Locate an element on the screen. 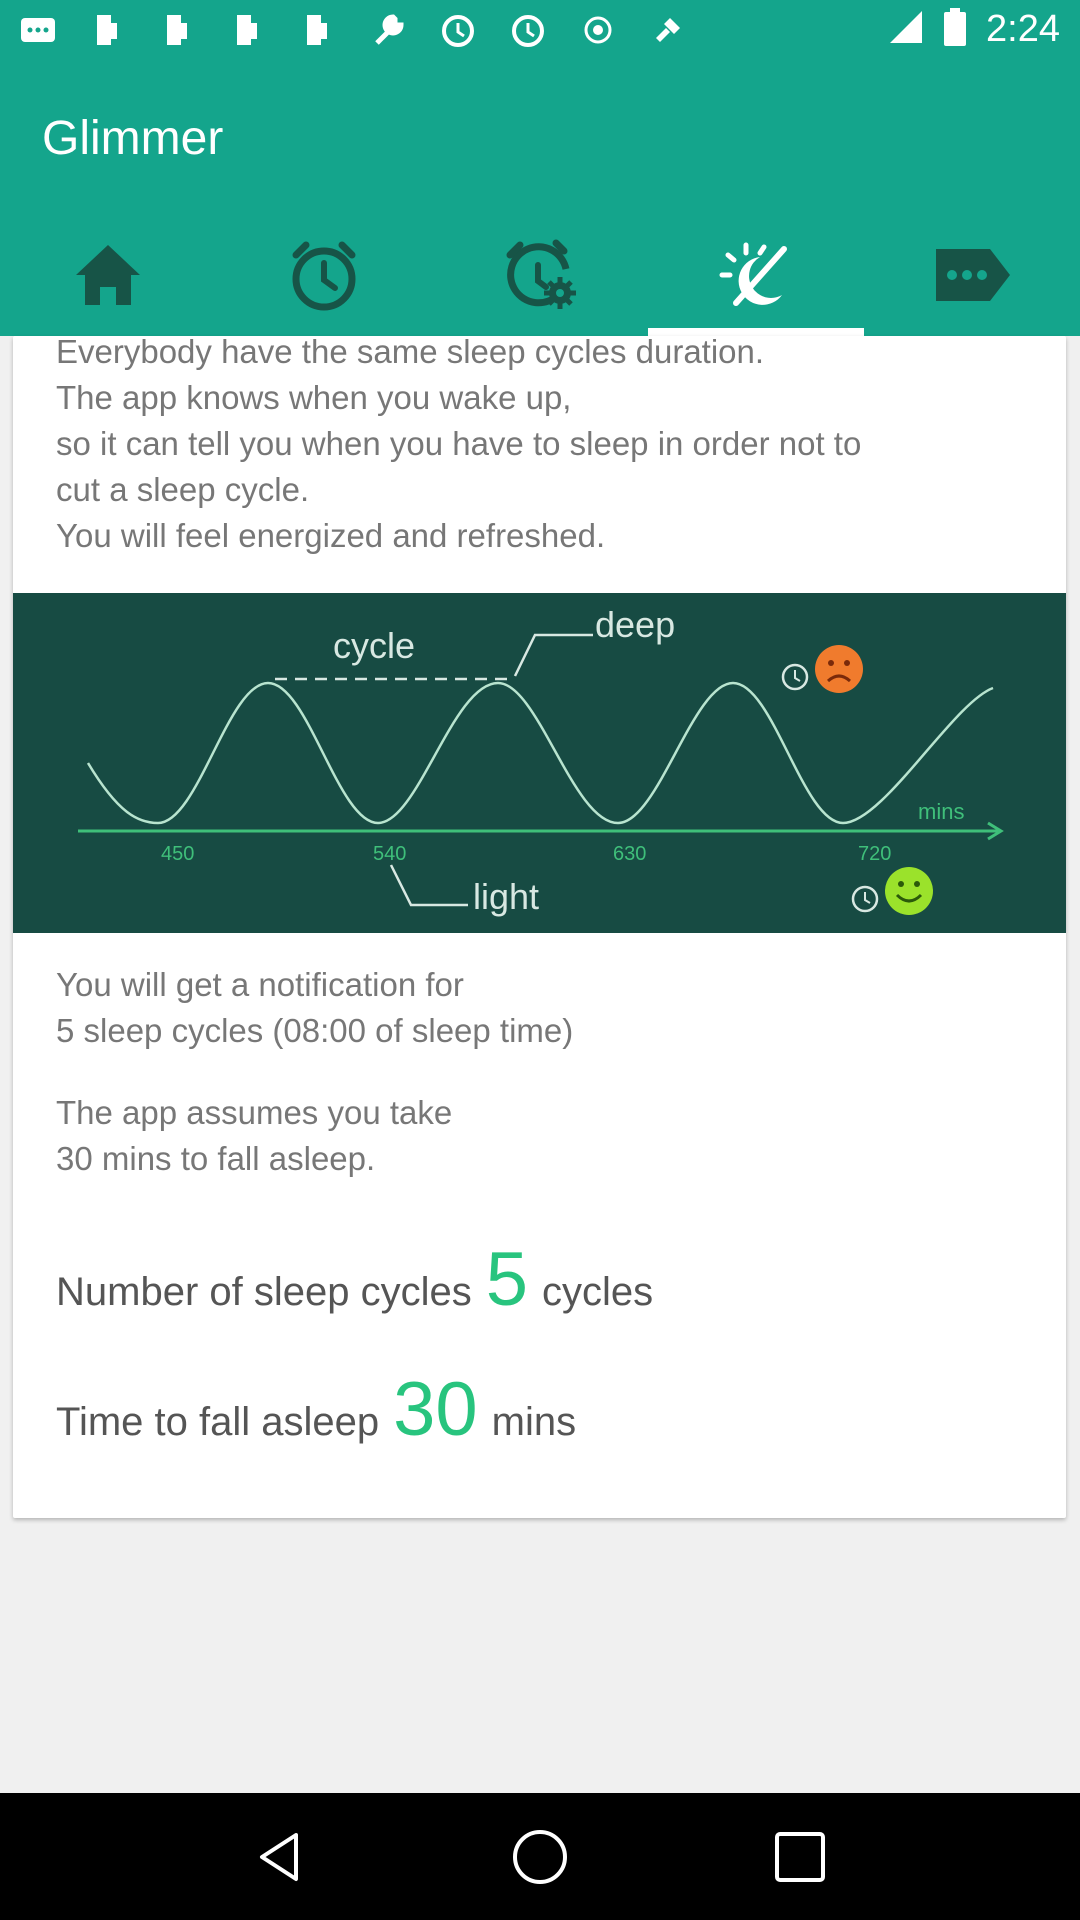  fall-asleep-setting: Time to fall asleep 30 mins is located at coordinates (316, 1409).